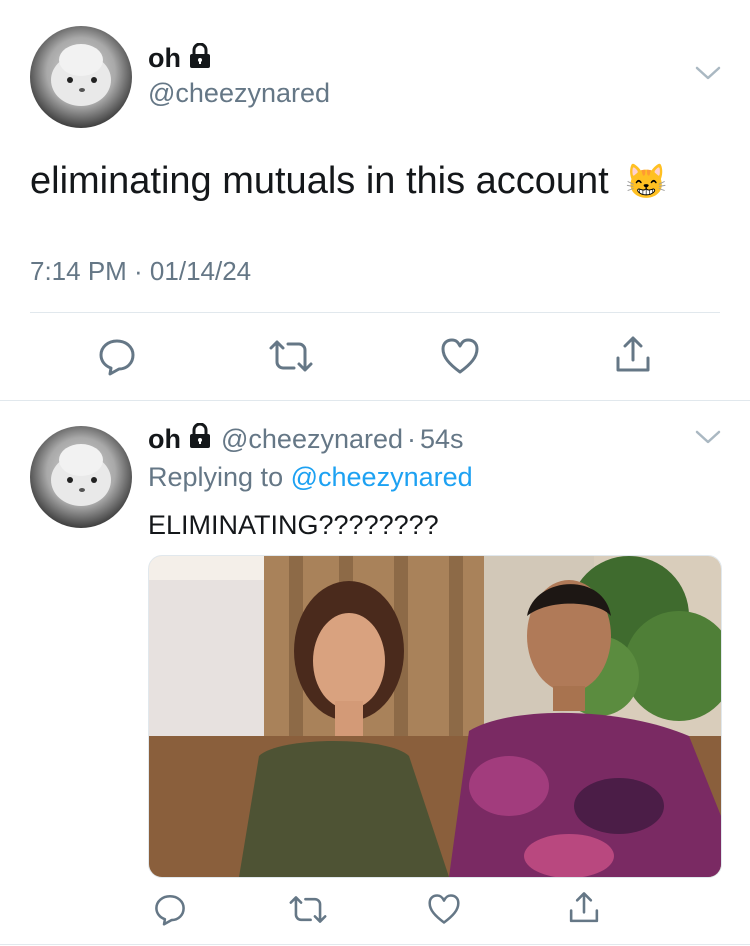 Image resolution: width=750 pixels, height=946 pixels. I want to click on timestamp: 7:14 PM · 01/14/24, so click(140, 271).